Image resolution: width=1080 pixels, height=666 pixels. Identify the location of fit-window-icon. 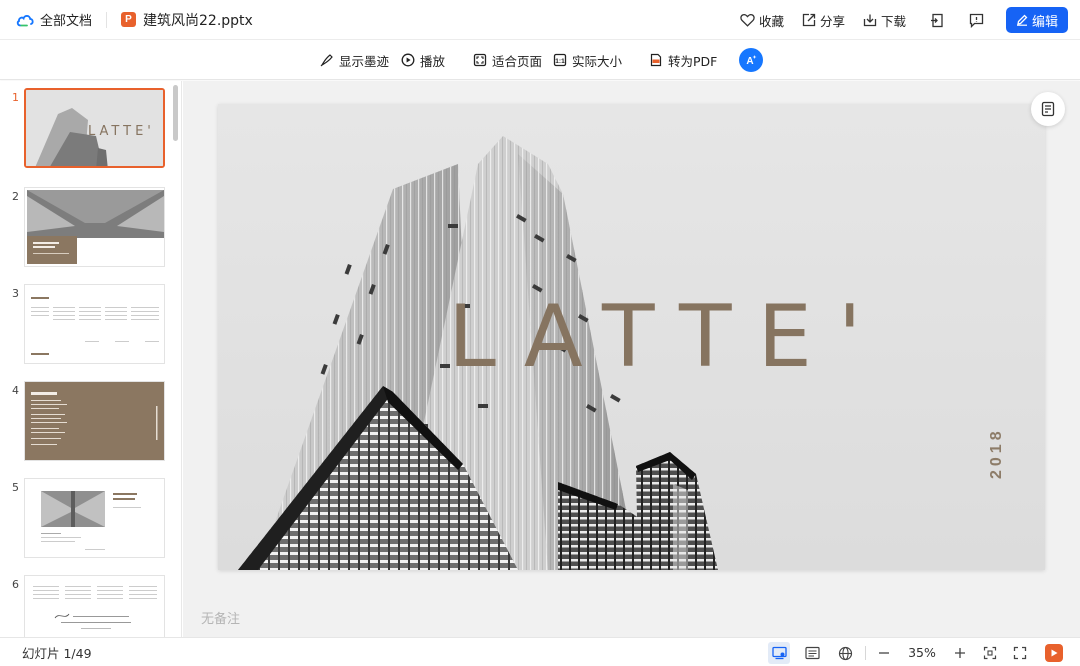
(990, 653).